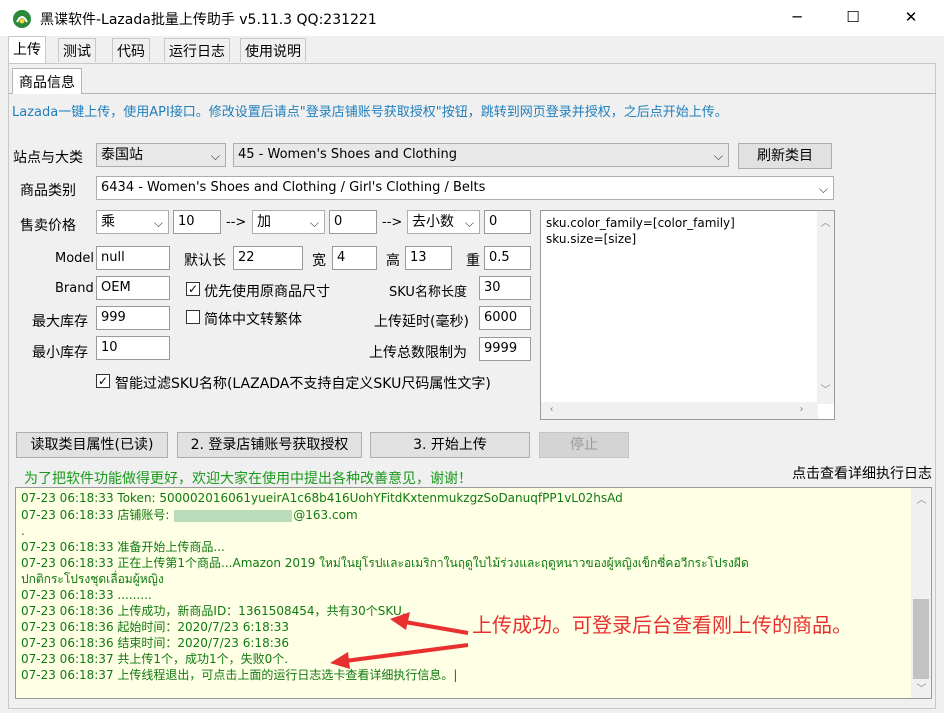 This screenshot has height=713, width=944. What do you see at coordinates (132, 222) in the screenshot?
I see `price-op1-select: 乘 ⌵` at bounding box center [132, 222].